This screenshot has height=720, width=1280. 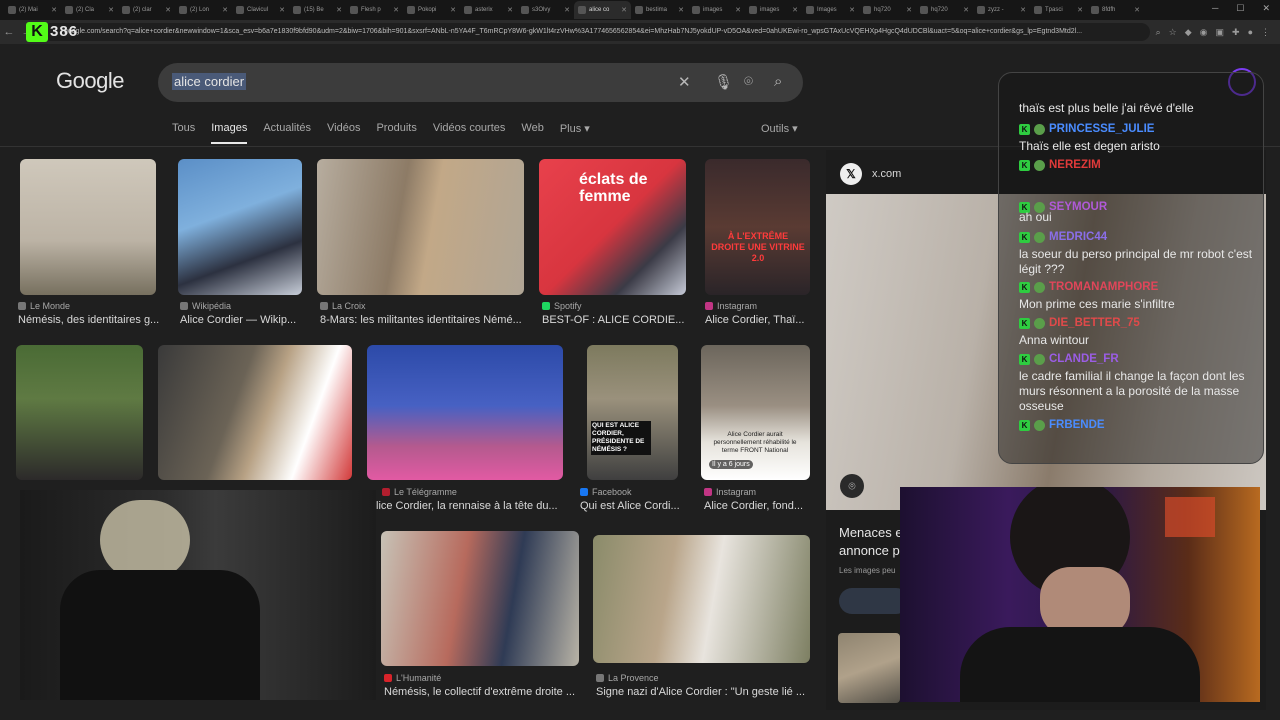 What do you see at coordinates (1250, 32) in the screenshot?
I see `profile-icon: ●` at bounding box center [1250, 32].